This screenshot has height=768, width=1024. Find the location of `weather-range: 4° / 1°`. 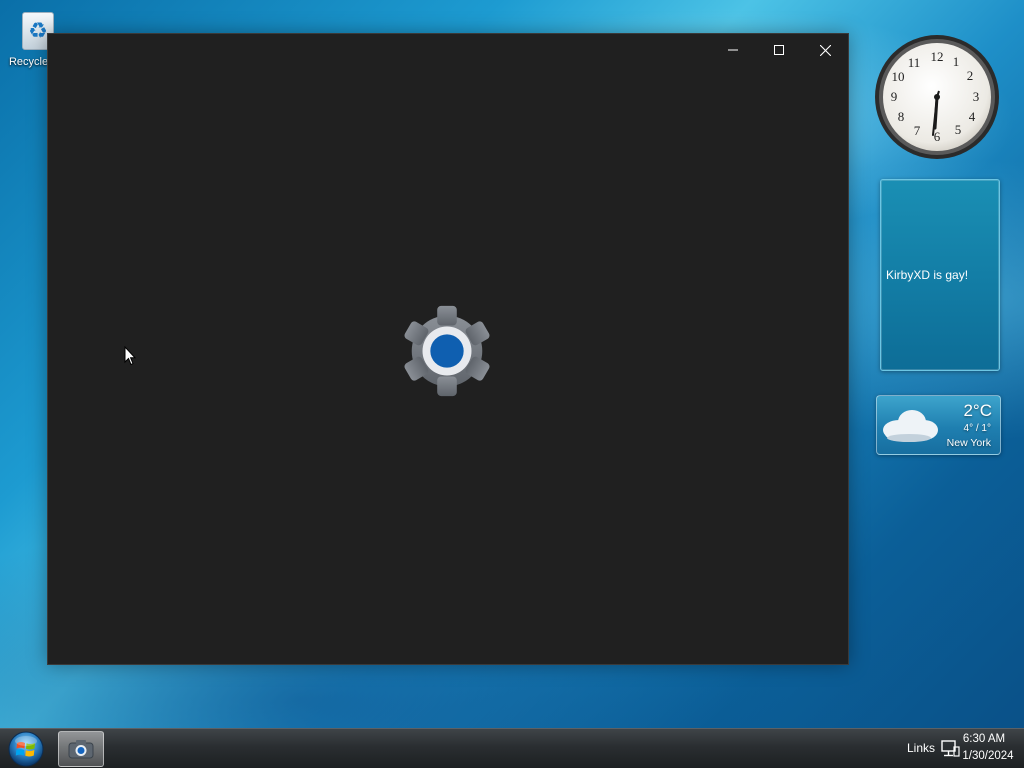

weather-range: 4° / 1° is located at coordinates (977, 428).